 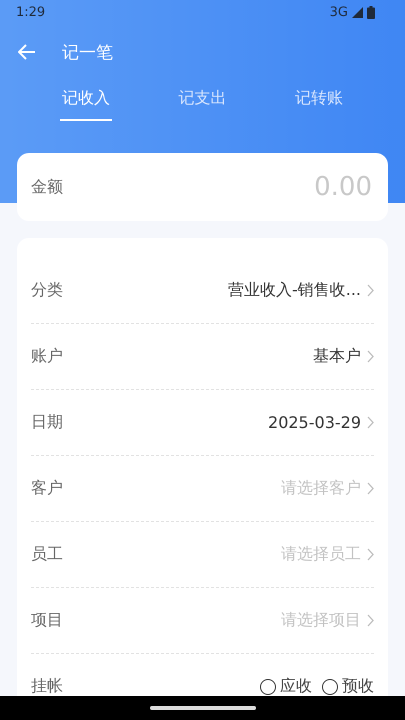 I want to click on select-field: 基本户, so click(x=343, y=356).